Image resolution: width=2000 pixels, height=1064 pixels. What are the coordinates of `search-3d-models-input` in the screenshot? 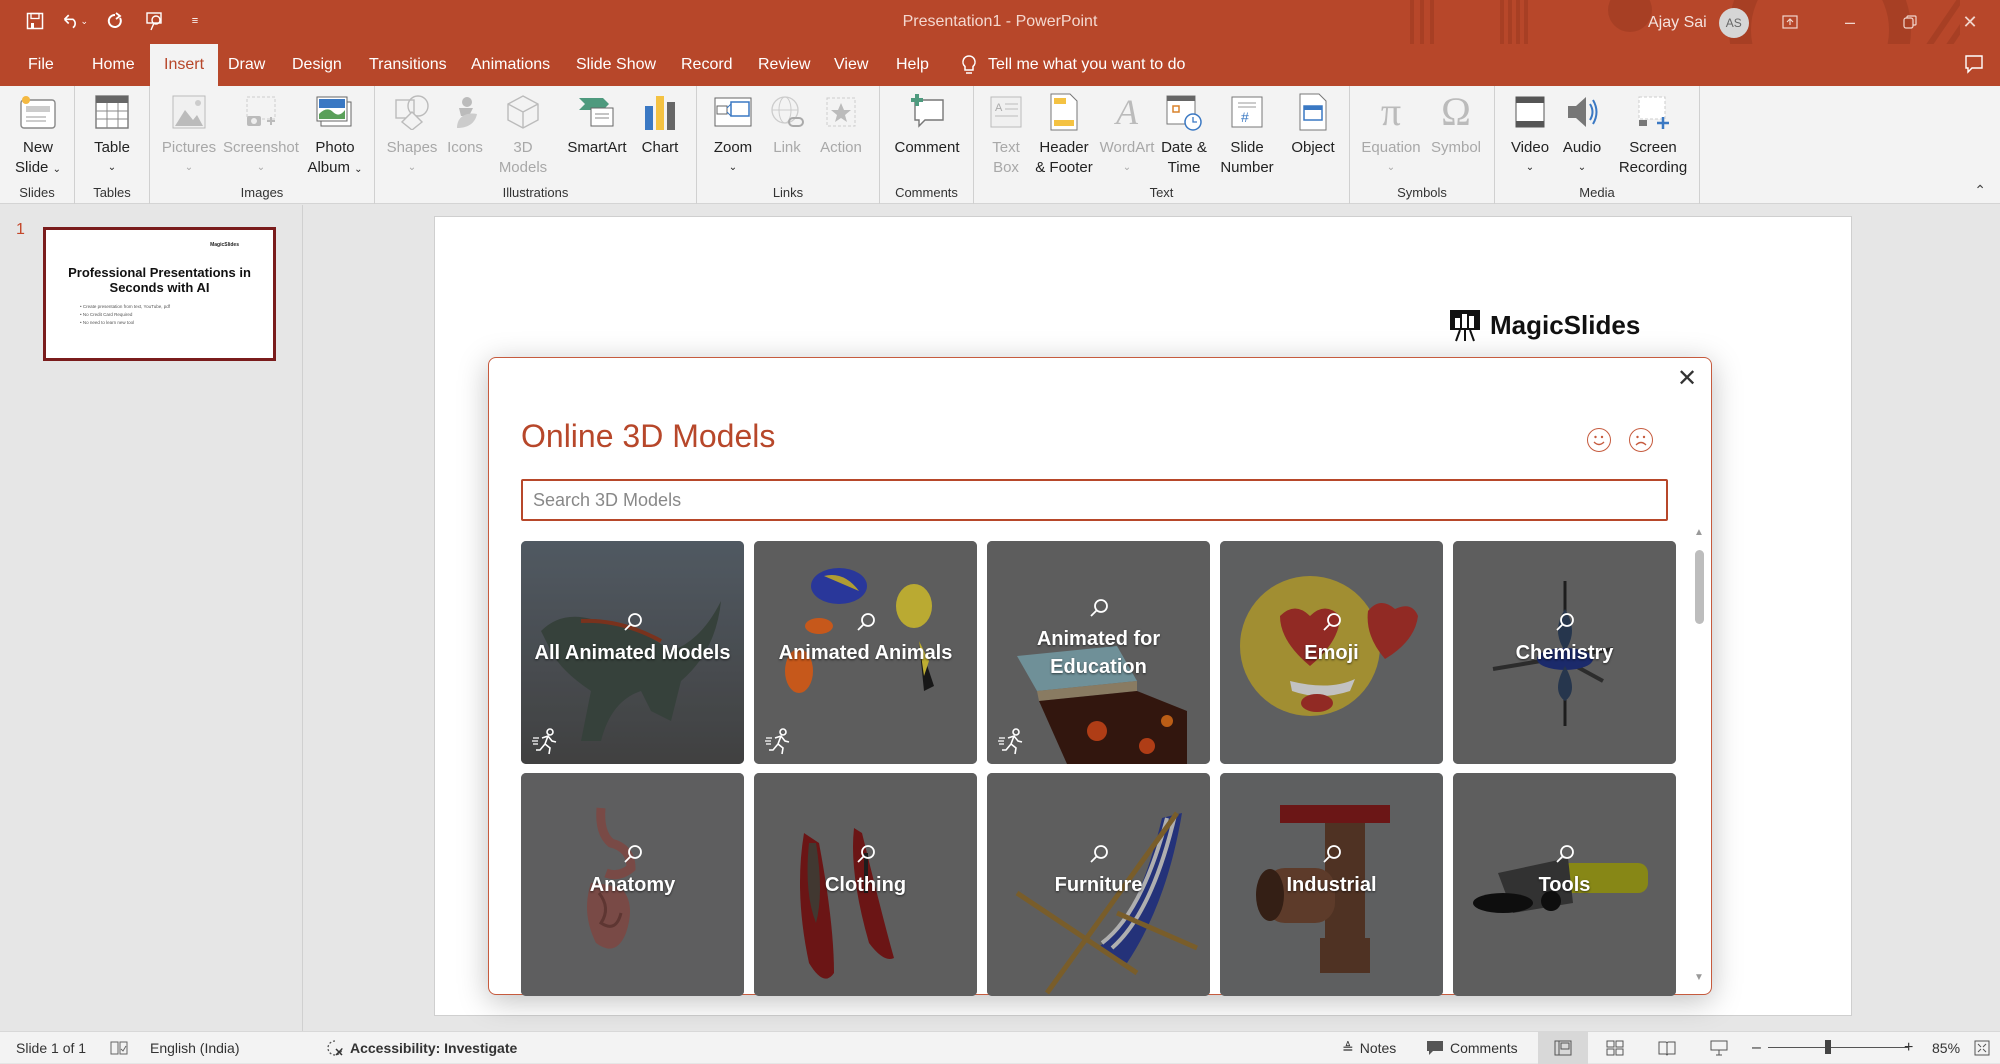 It's located at (1094, 500).